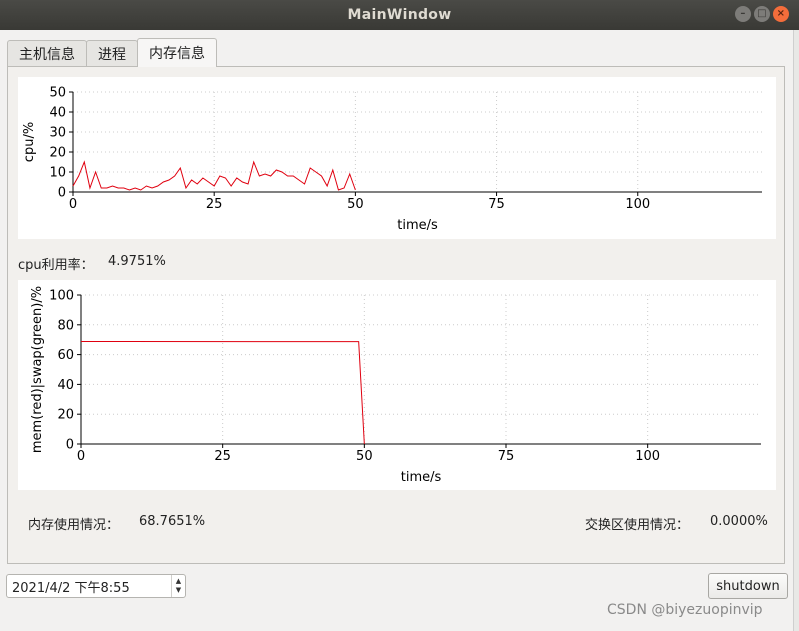 This screenshot has height=631, width=799. I want to click on shutdown-button-label: shutdown, so click(748, 586).